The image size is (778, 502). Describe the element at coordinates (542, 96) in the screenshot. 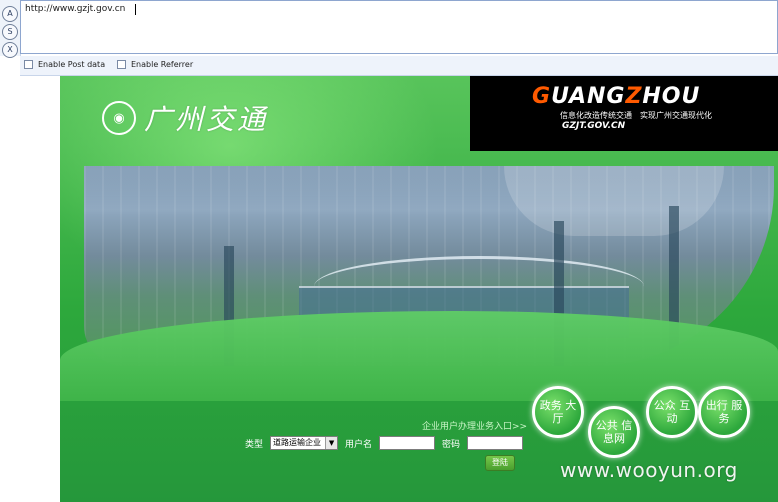

I see `brand-letter-g: G` at that location.